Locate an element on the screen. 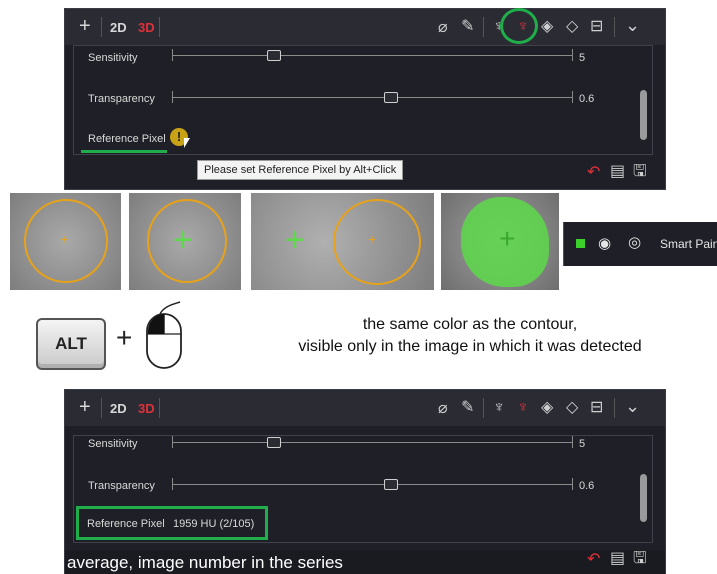 Image resolution: width=717 pixels, height=574 pixels. alt-key: ALT is located at coordinates (71, 344).